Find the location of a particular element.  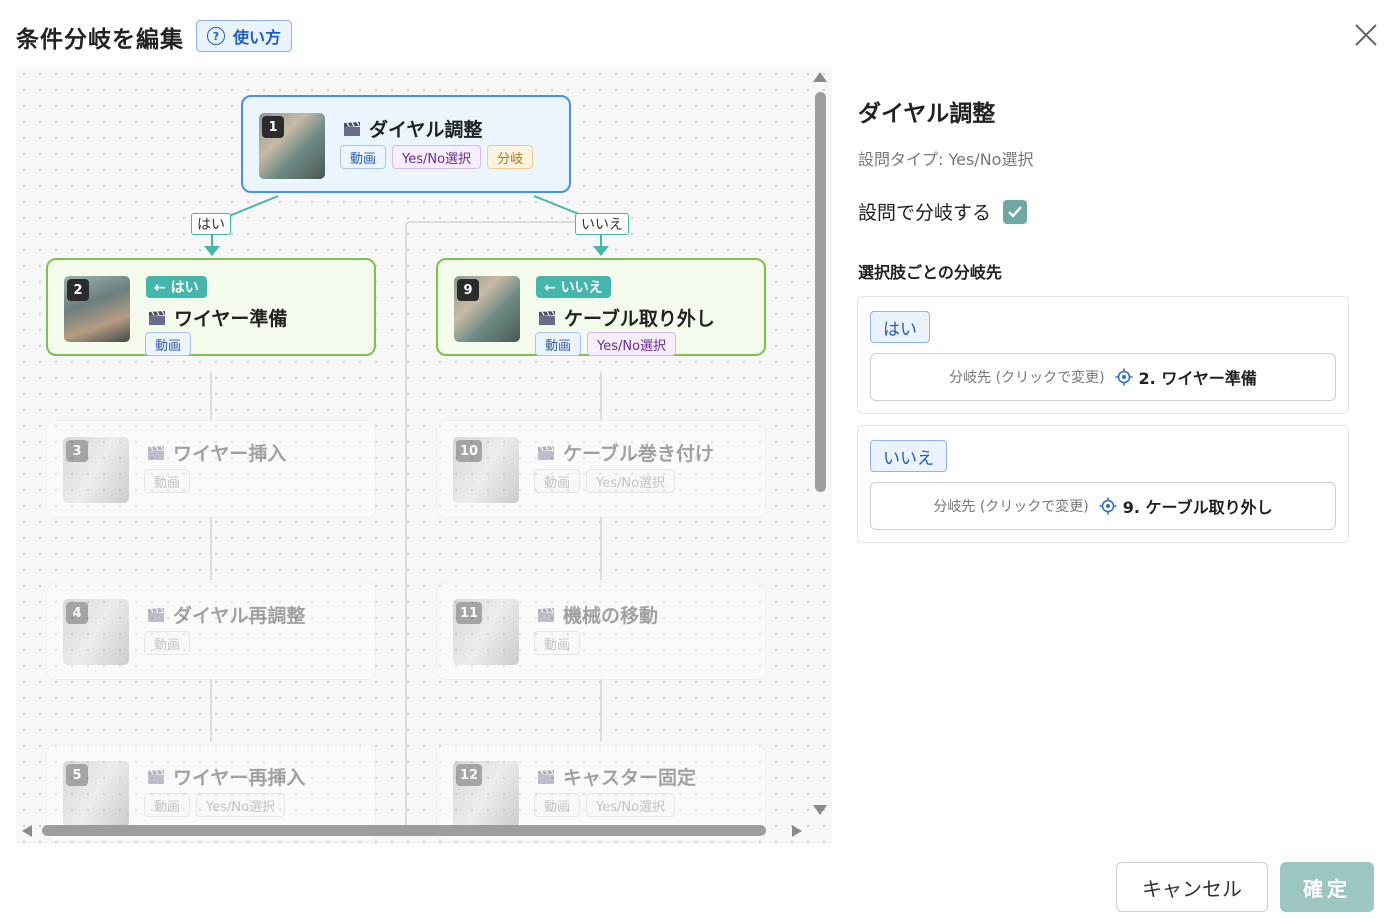

node-title: 機械の移動 is located at coordinates (597, 614).